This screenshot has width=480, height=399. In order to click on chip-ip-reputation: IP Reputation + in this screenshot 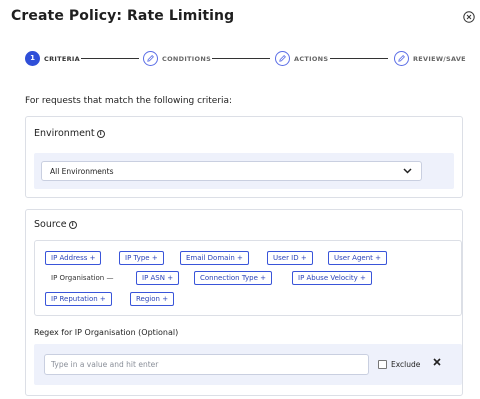, I will do `click(78, 299)`.